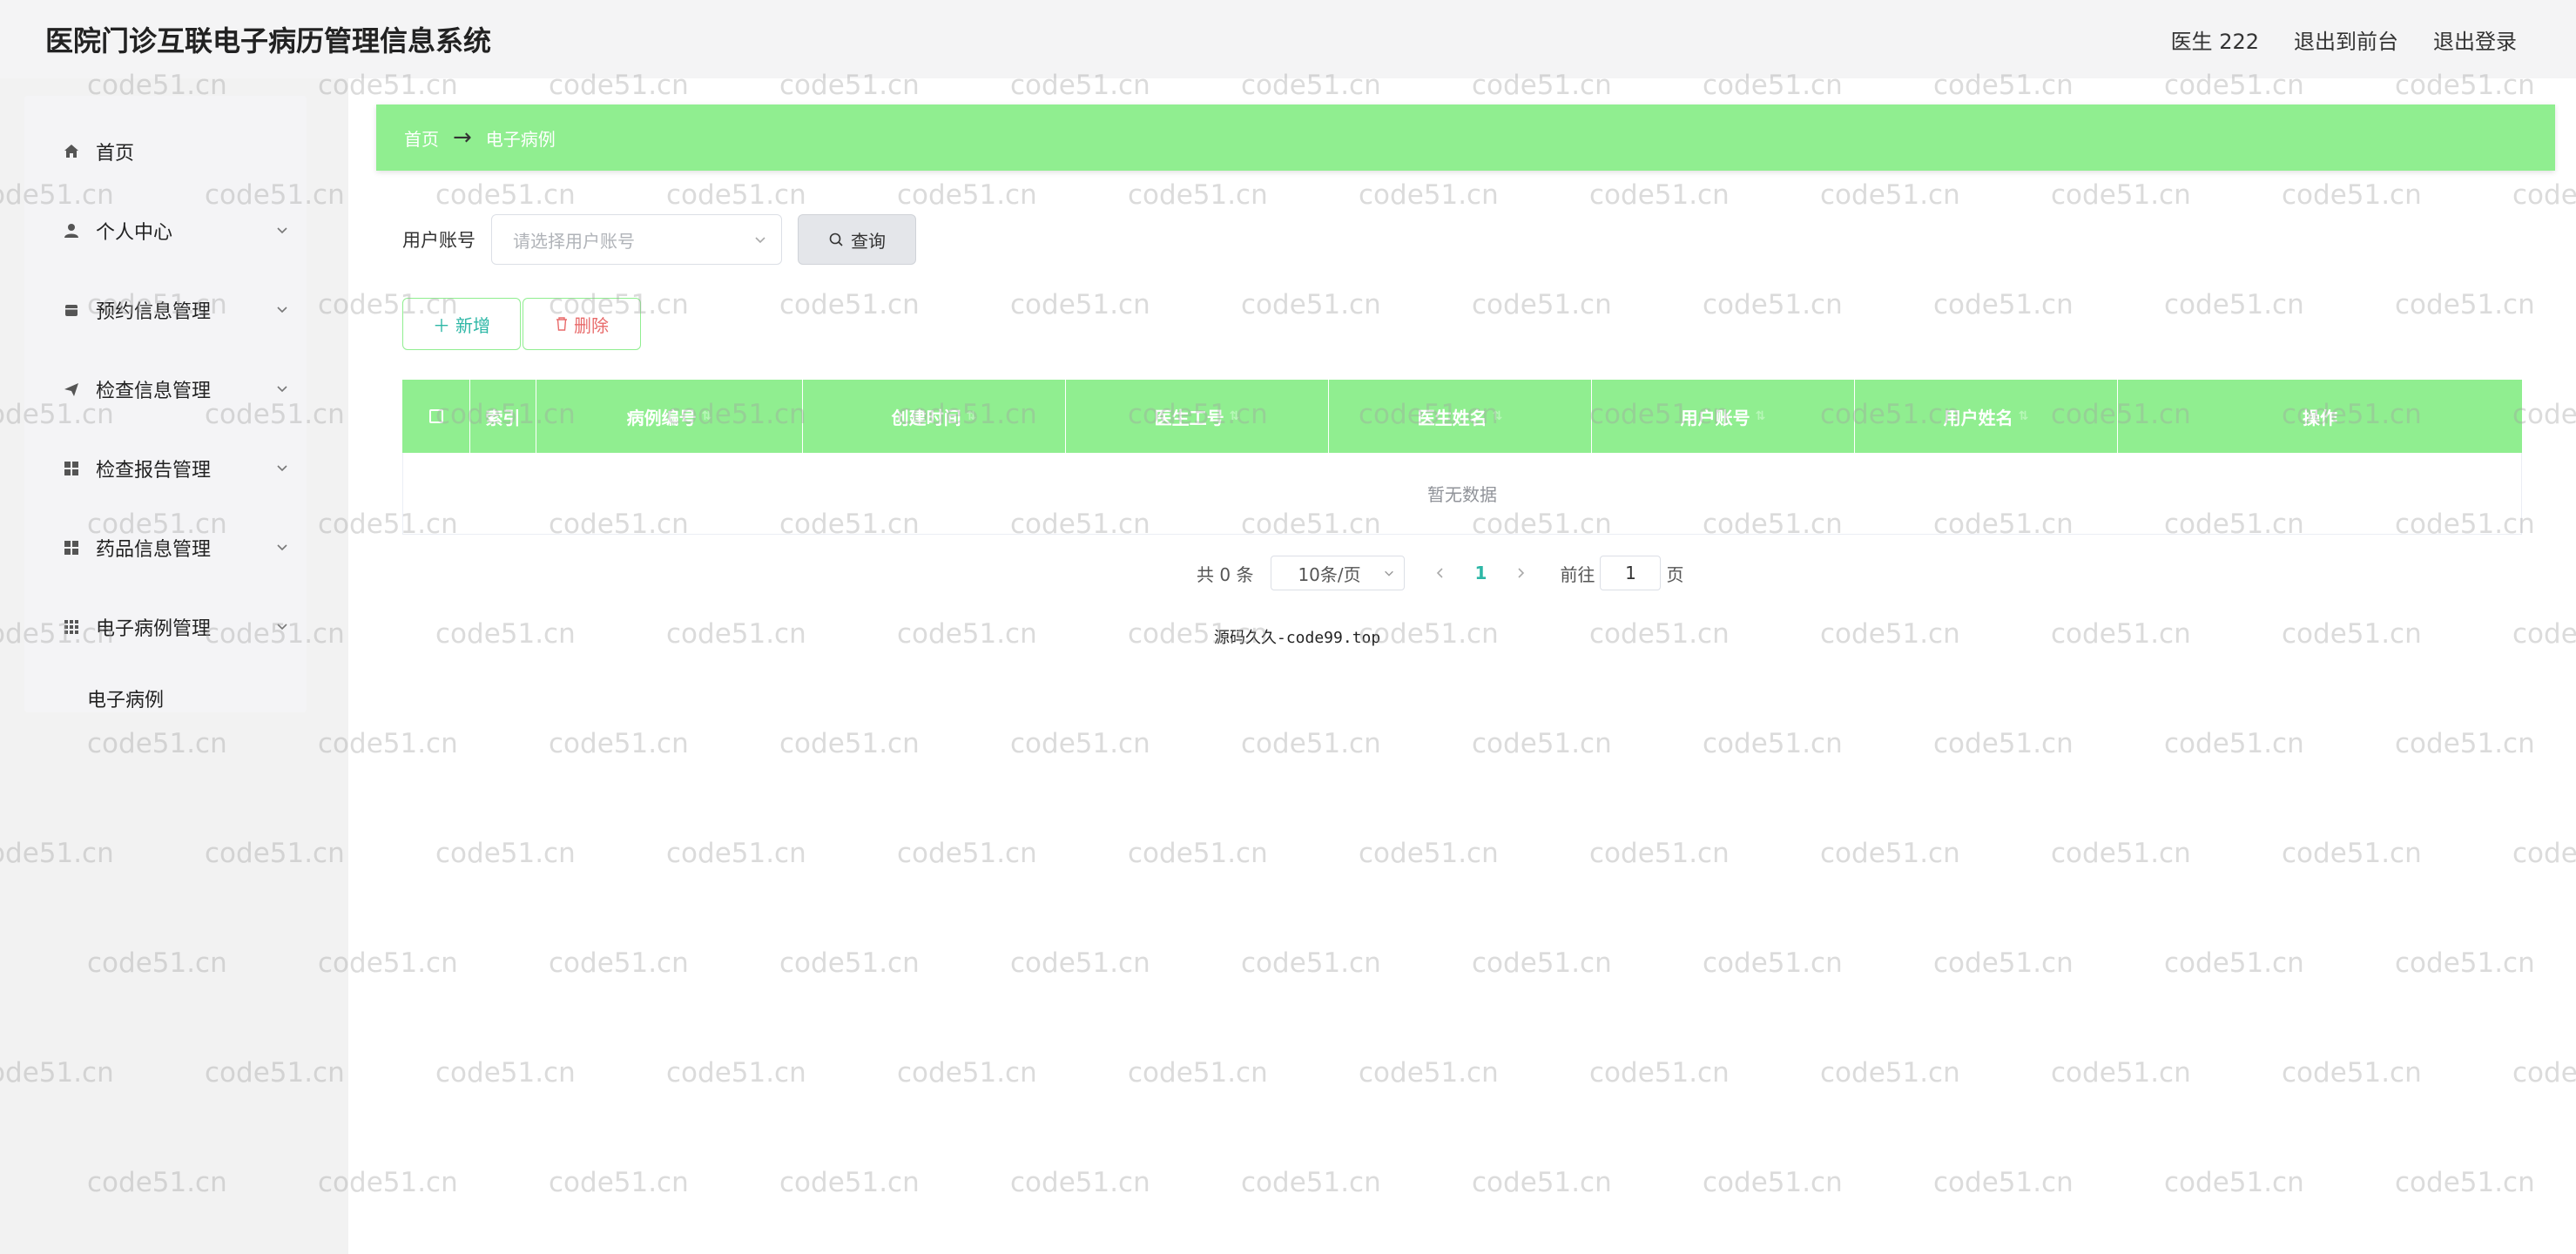 Image resolution: width=2576 pixels, height=1254 pixels. What do you see at coordinates (1465, 137) in the screenshot?
I see `breadcrumb: 首页 → 电子病例` at bounding box center [1465, 137].